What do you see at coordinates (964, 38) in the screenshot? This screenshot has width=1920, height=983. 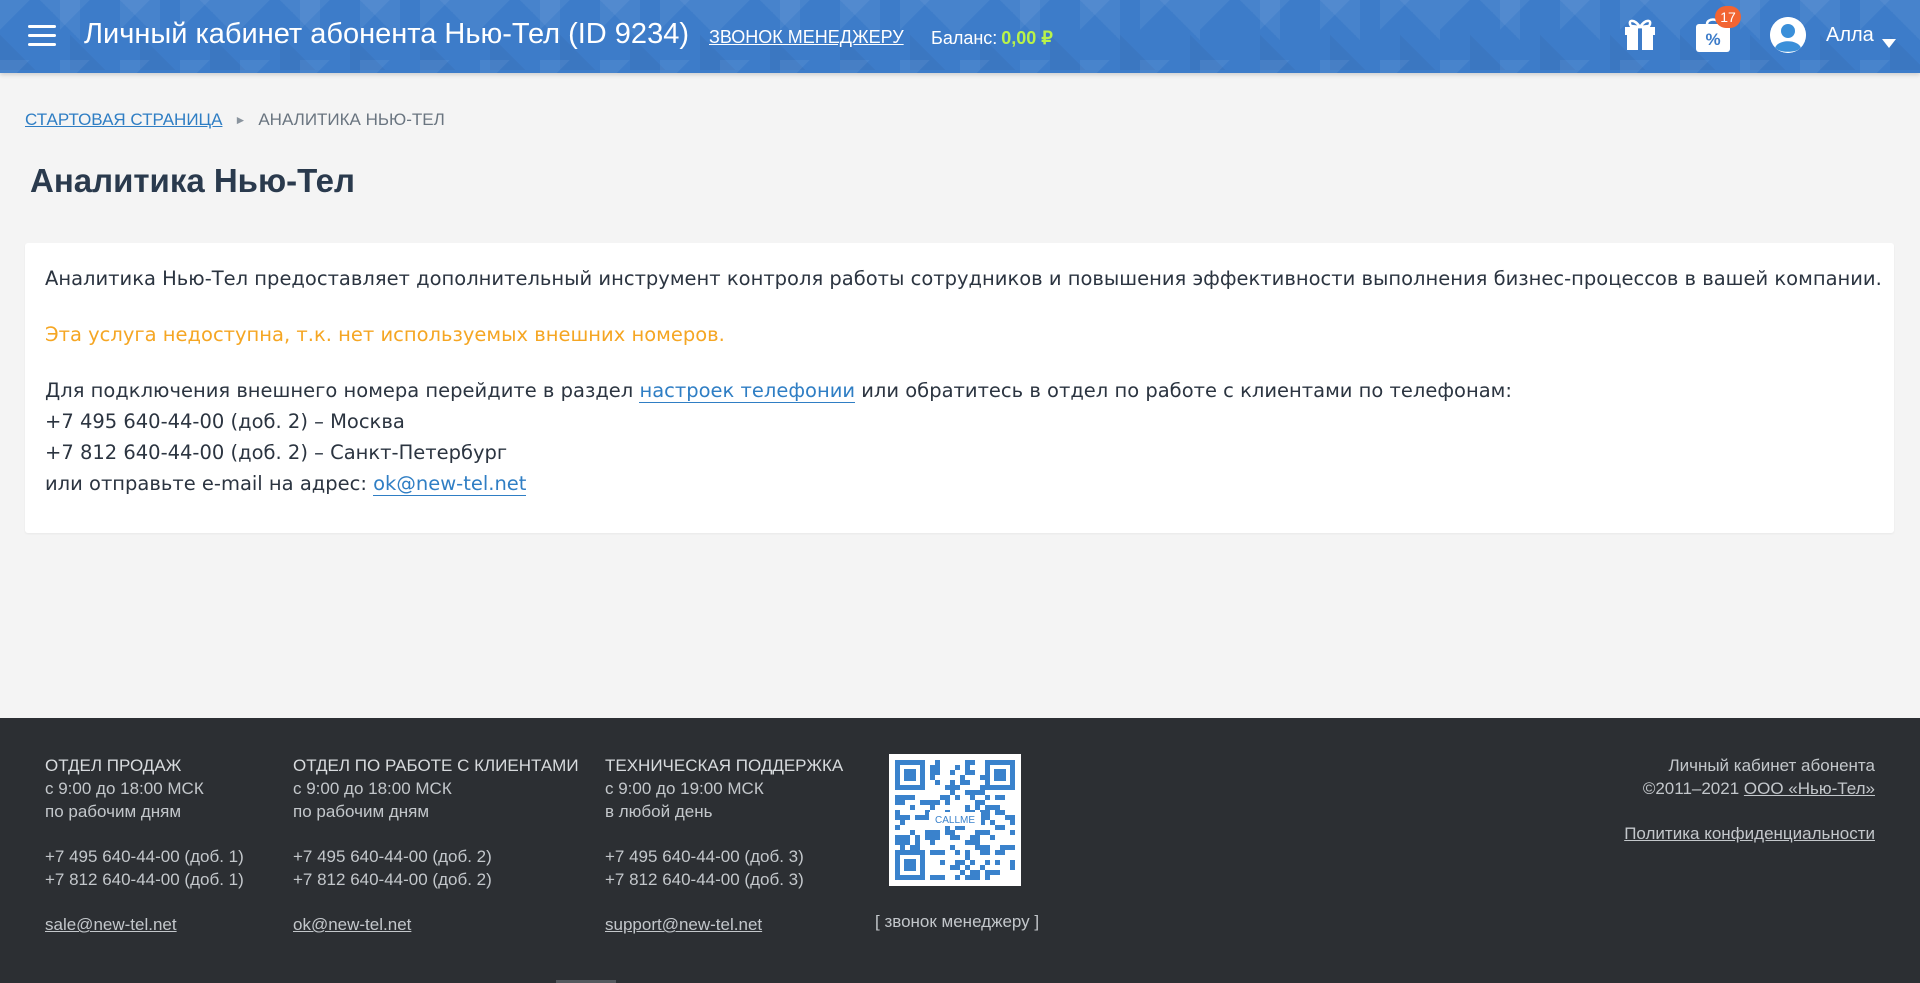 I see `balance-label: Баланс:` at bounding box center [964, 38].